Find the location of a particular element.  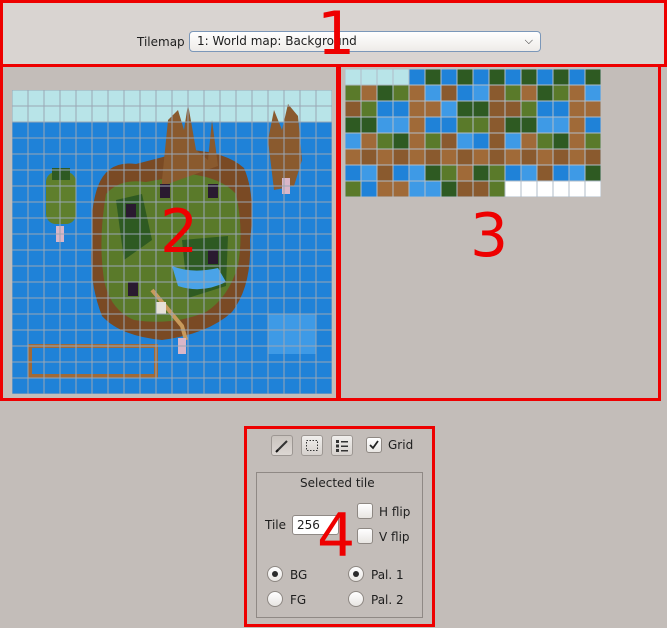

annotation-number-4: 4 is located at coordinates (336, 536).